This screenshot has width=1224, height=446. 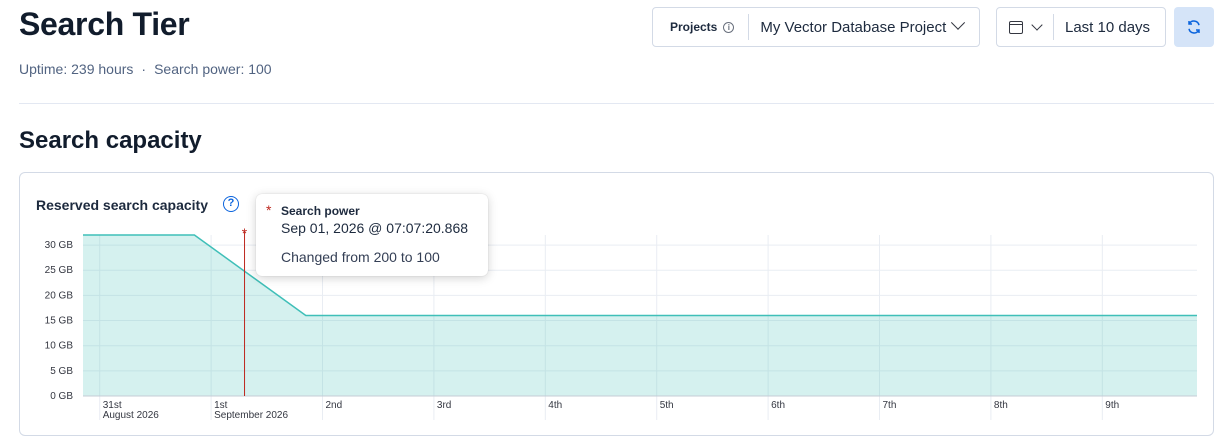 What do you see at coordinates (59, 321) in the screenshot?
I see `y-tick-label: 15 GB` at bounding box center [59, 321].